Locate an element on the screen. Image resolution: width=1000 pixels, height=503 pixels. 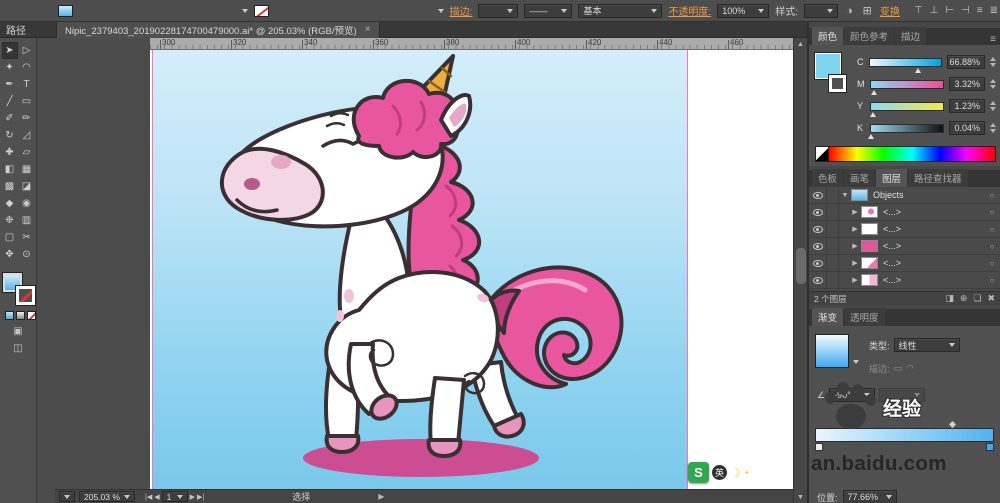
gradient-midpoint-marker is located at coordinates (953, 424).